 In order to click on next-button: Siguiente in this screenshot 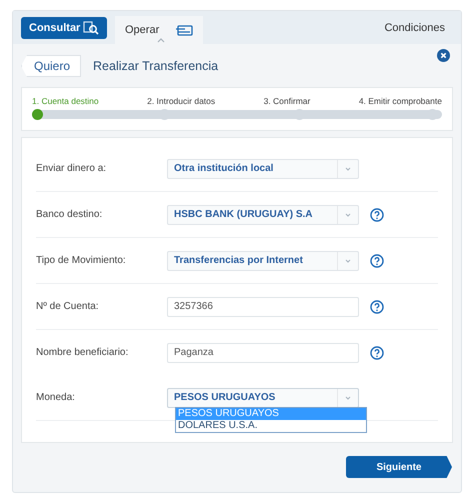, I will do `click(399, 467)`.